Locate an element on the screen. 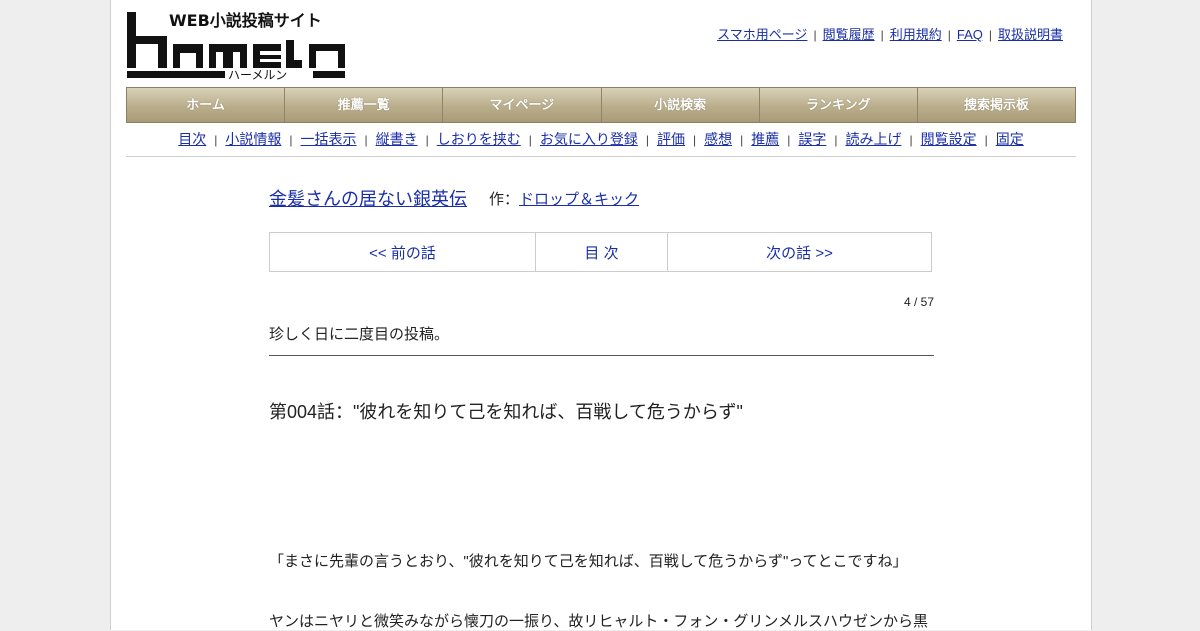 The image size is (1200, 631). subnav-comments: 感想 is located at coordinates (718, 139).